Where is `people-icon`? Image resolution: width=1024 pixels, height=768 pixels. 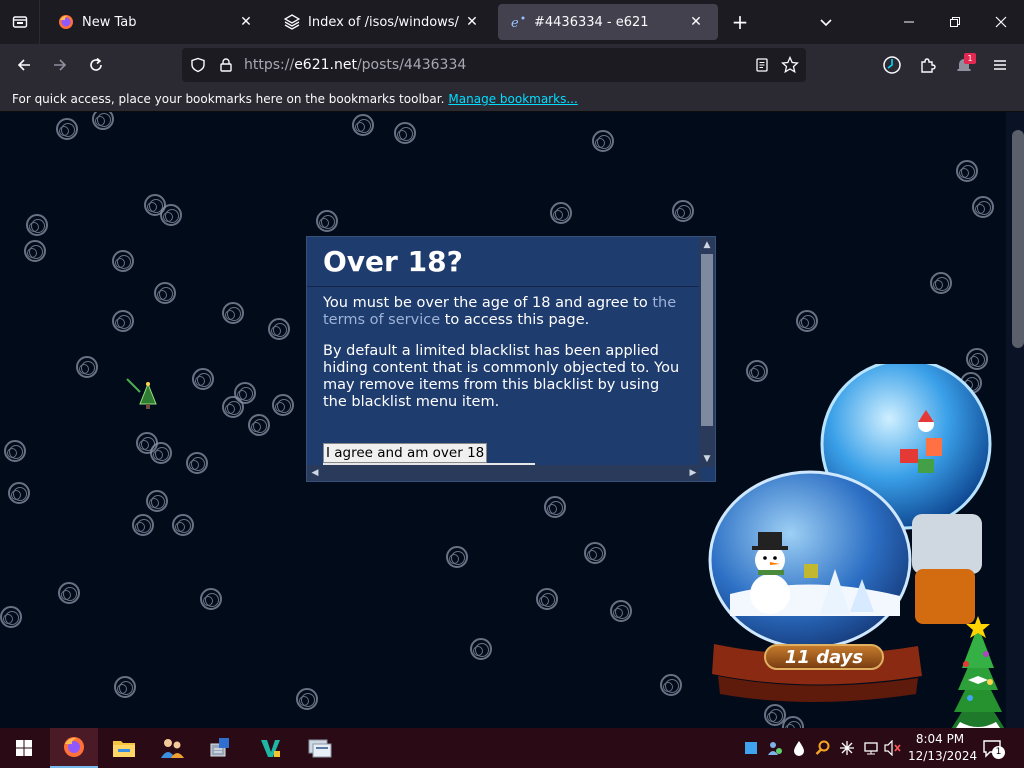 people-icon is located at coordinates (172, 748).